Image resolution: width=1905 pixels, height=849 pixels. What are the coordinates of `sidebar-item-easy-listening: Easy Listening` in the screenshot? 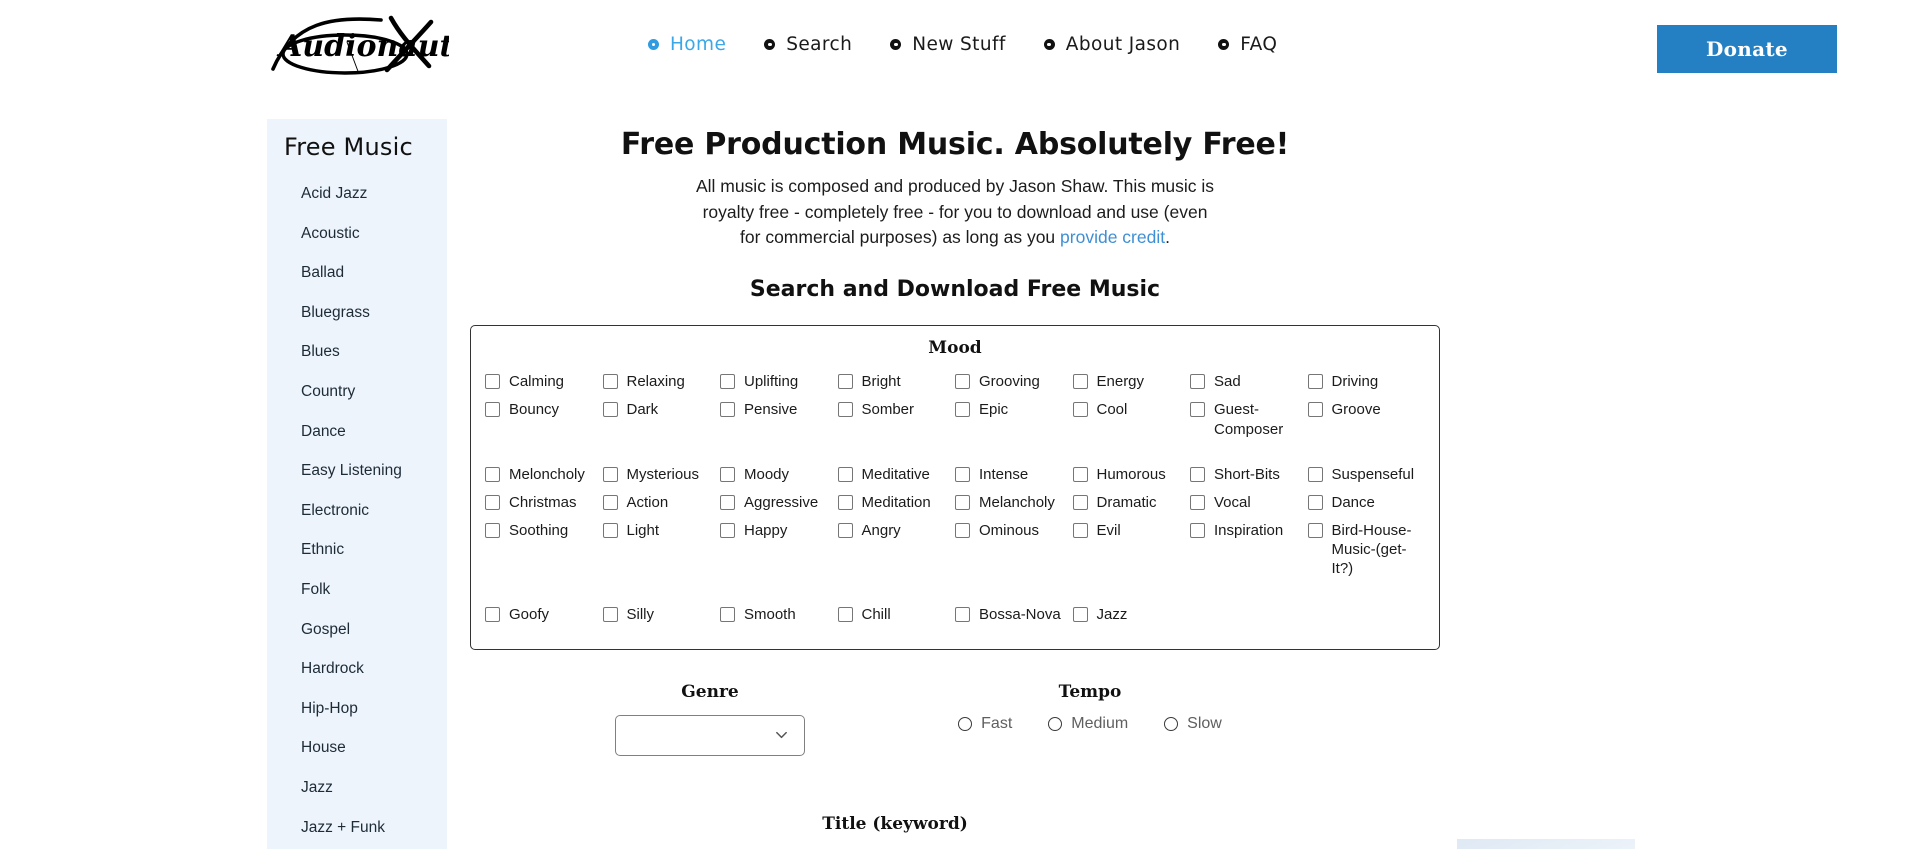 It's located at (357, 474).